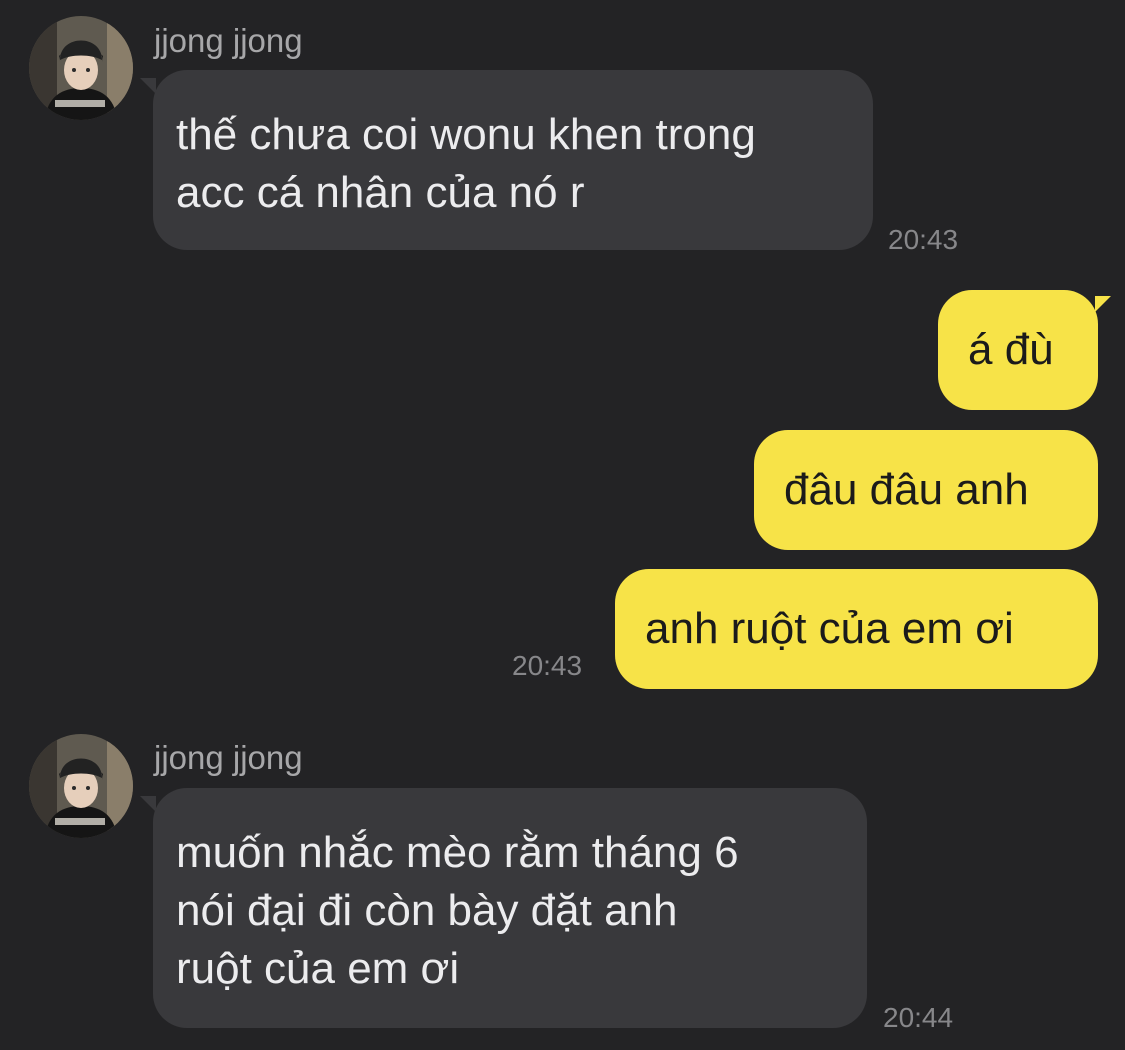  Describe the element at coordinates (380, 192) in the screenshot. I see `message-text-line: acc cá nhân của nó r` at that location.